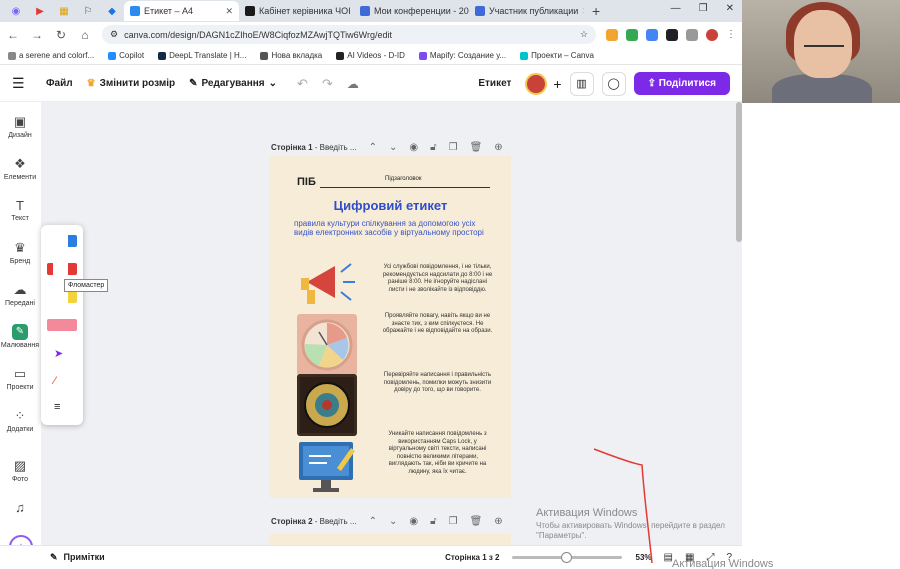 The height and width of the screenshot is (569, 900). What do you see at coordinates (62, 241) in the screenshot?
I see `pen-tool` at bounding box center [62, 241].